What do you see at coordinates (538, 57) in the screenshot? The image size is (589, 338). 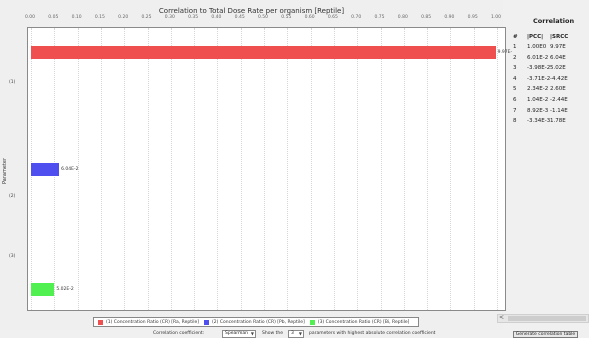 I see `table-cell: 6.01E-2` at bounding box center [538, 57].